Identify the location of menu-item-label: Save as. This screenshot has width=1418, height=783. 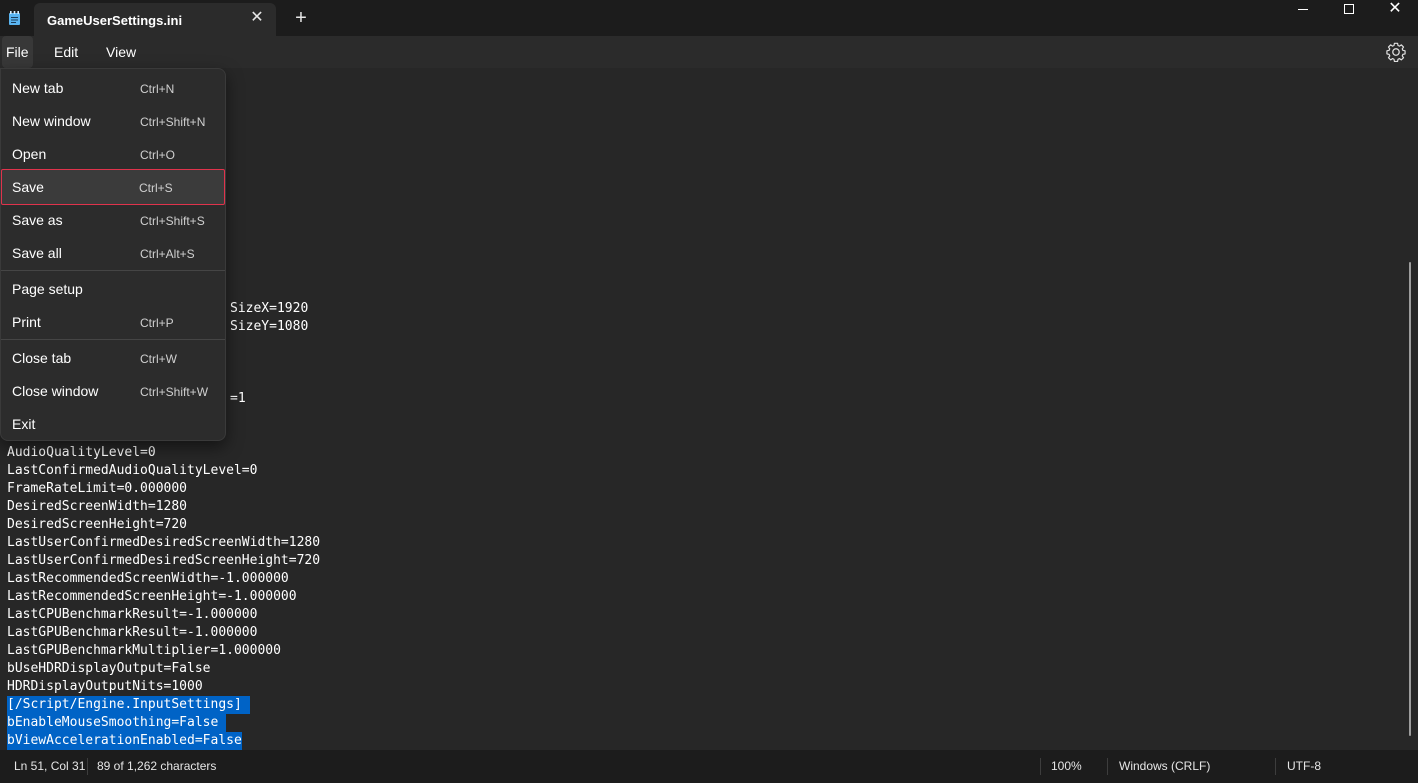
(37, 220).